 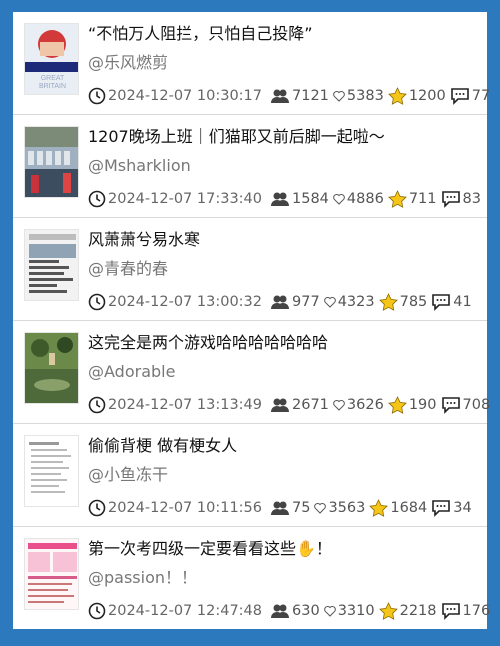 What do you see at coordinates (185, 508) in the screenshot?
I see `post-time: 2024-12-07 10:11:56` at bounding box center [185, 508].